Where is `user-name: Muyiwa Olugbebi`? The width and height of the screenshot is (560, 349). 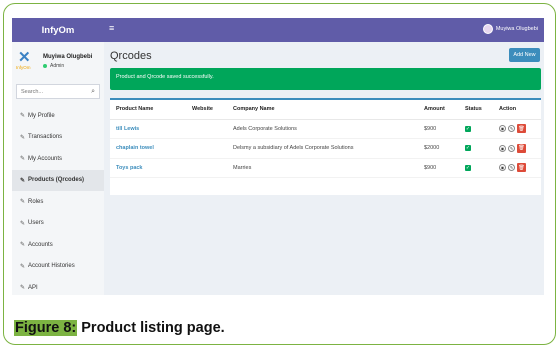
user-name: Muyiwa Olugbebi is located at coordinates (68, 56).